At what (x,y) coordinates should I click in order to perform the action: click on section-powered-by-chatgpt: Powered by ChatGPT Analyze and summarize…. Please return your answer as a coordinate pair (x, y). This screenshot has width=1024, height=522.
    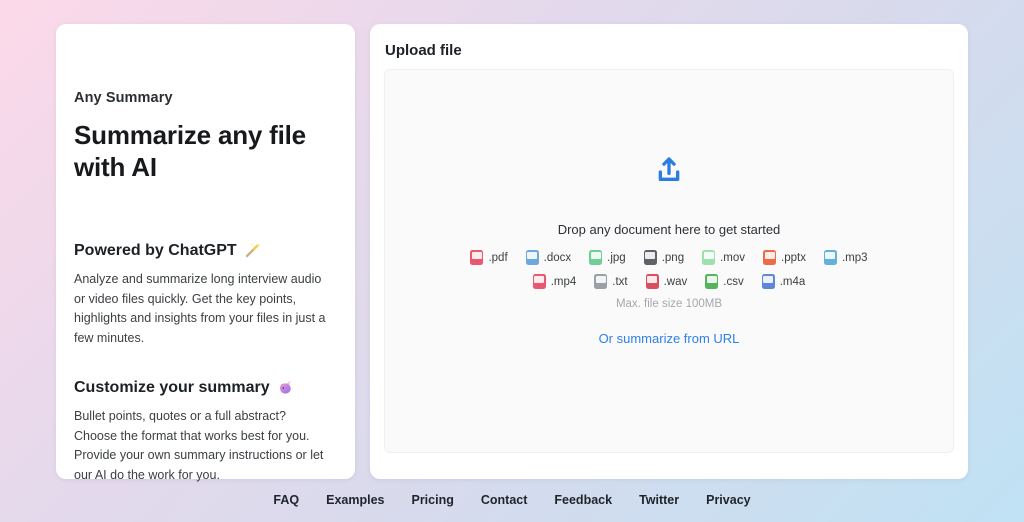
    Looking at the image, I should click on (203, 295).